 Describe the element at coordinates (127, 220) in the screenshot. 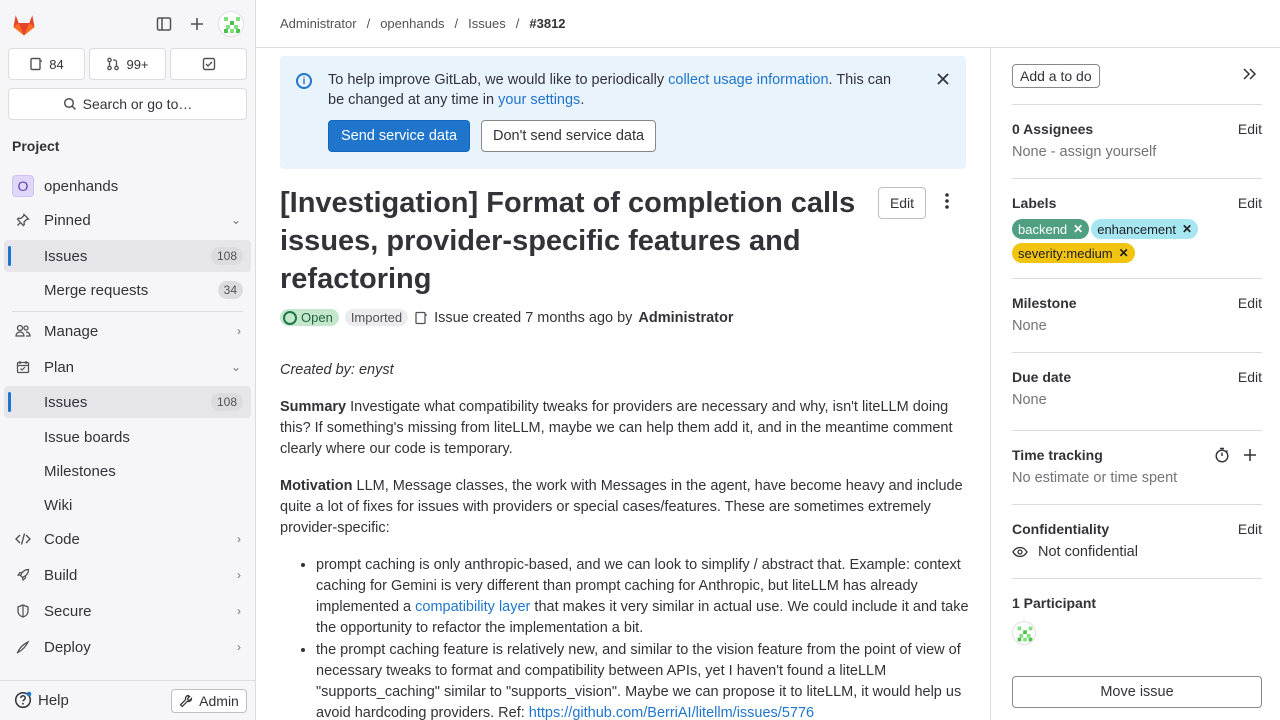

I see `sidebar-item-pinned: Pinned ⌄` at that location.